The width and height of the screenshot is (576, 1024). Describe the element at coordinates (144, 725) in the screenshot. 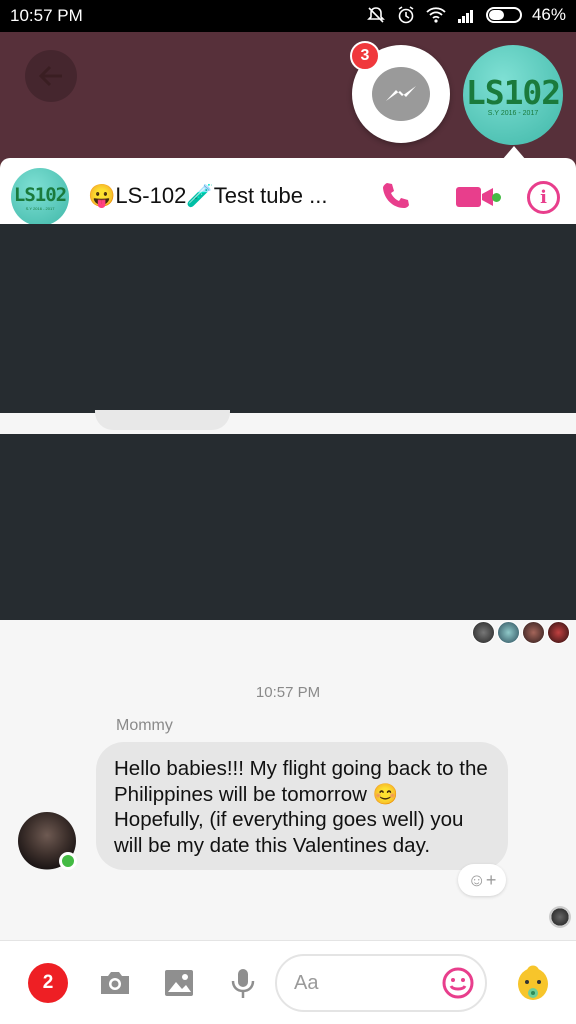

I see `sender-name: Mommy` at that location.